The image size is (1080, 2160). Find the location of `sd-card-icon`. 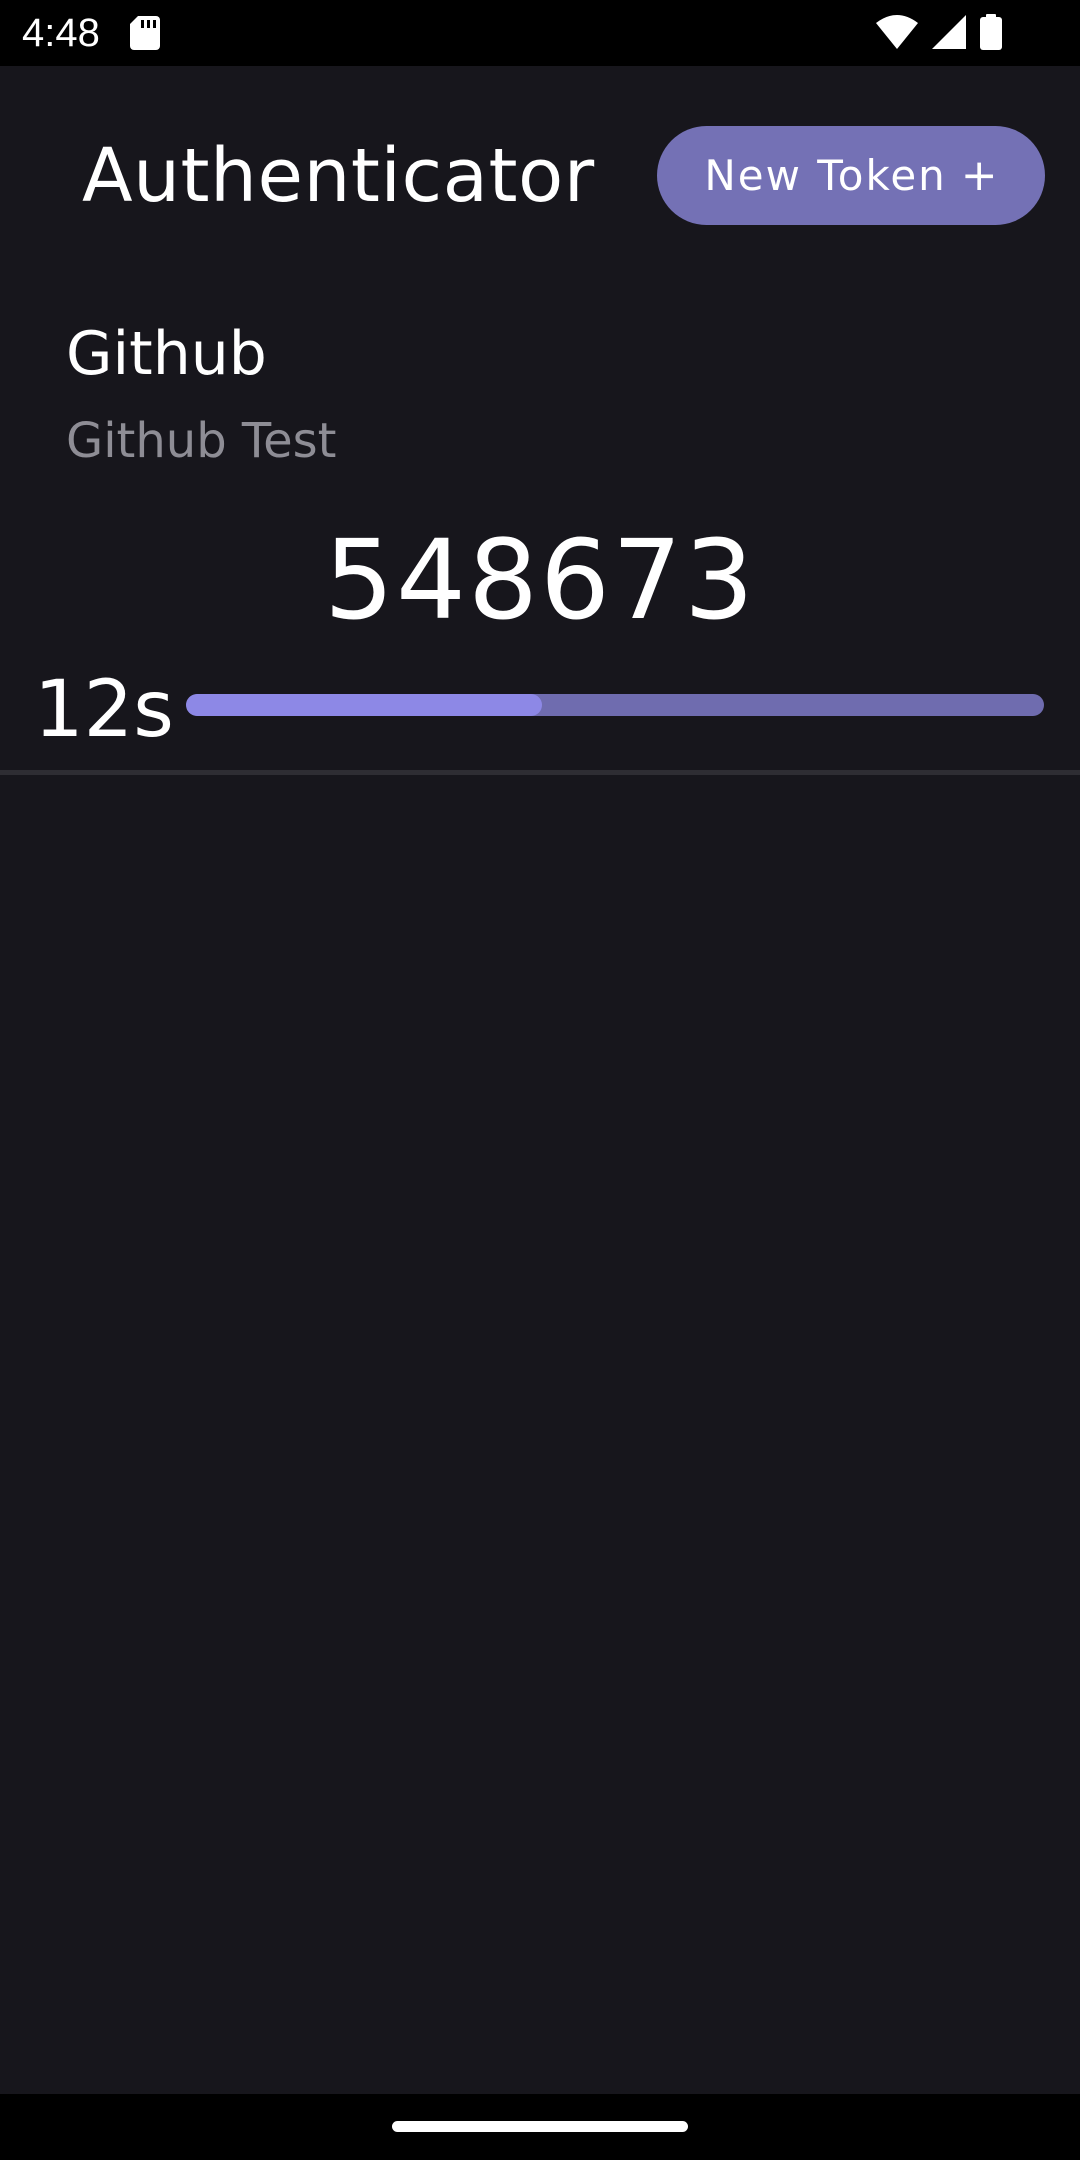

sd-card-icon is located at coordinates (145, 35).